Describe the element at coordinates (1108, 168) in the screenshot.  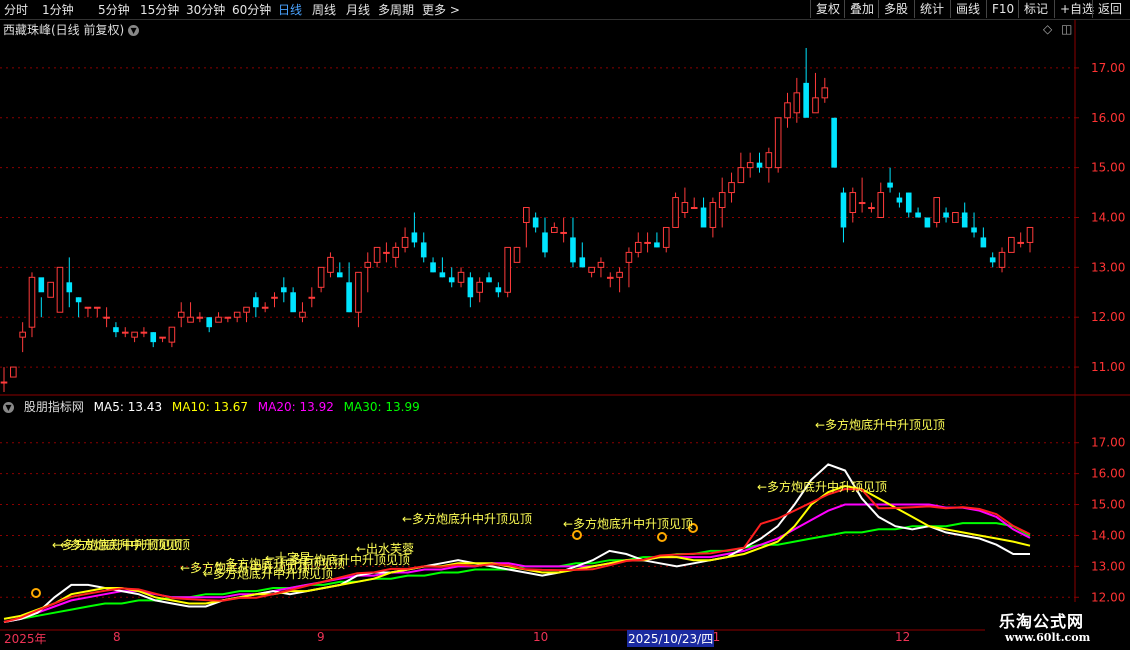
I see `price-tick-label: 15.00` at that location.